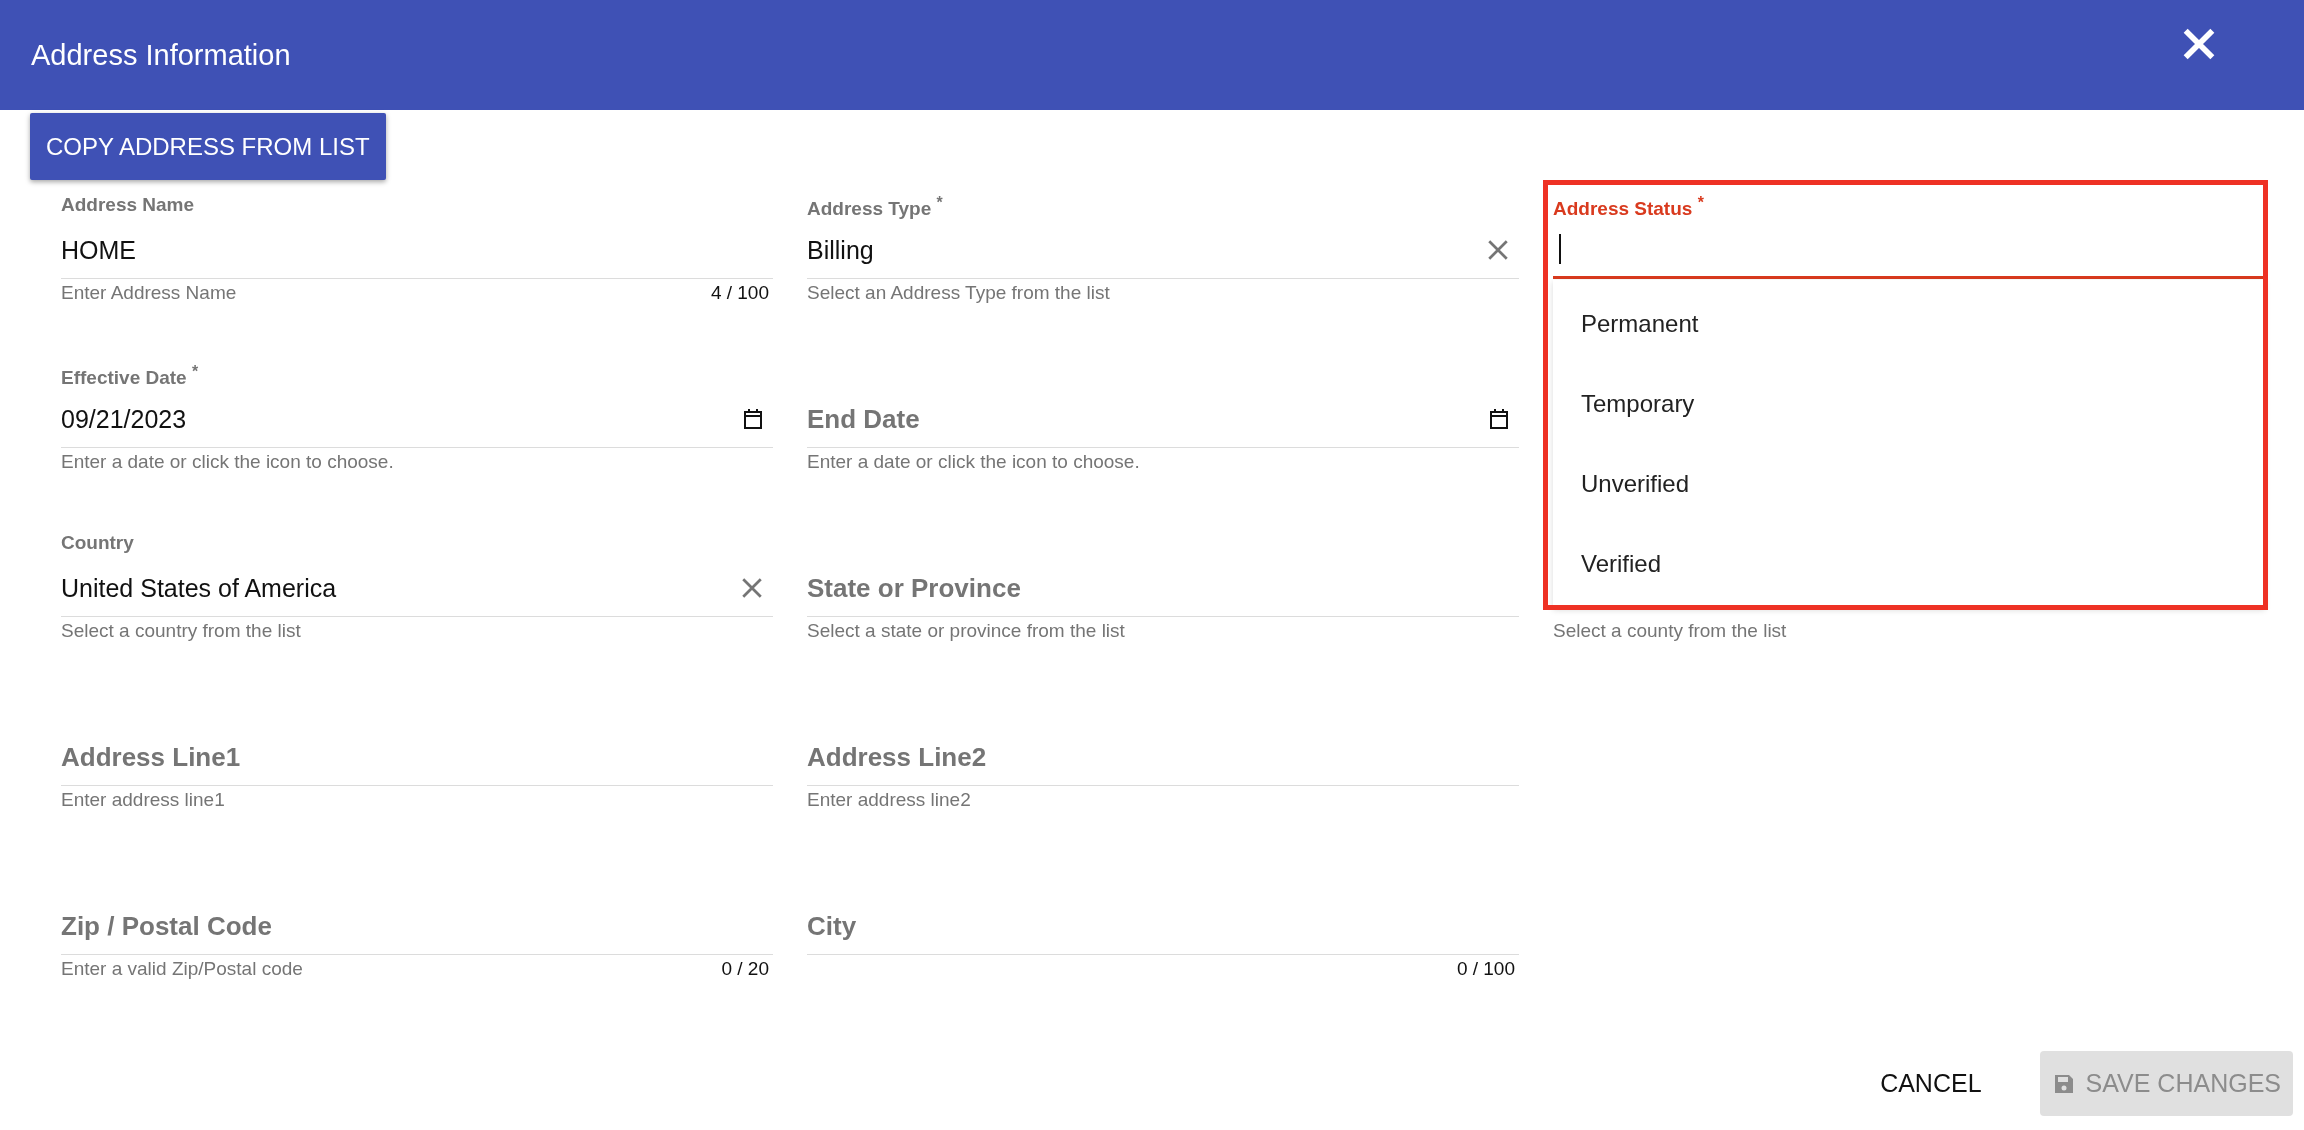 The width and height of the screenshot is (2304, 1130). Describe the element at coordinates (966, 631) in the screenshot. I see `field-hint: Select a state or province from the list` at that location.